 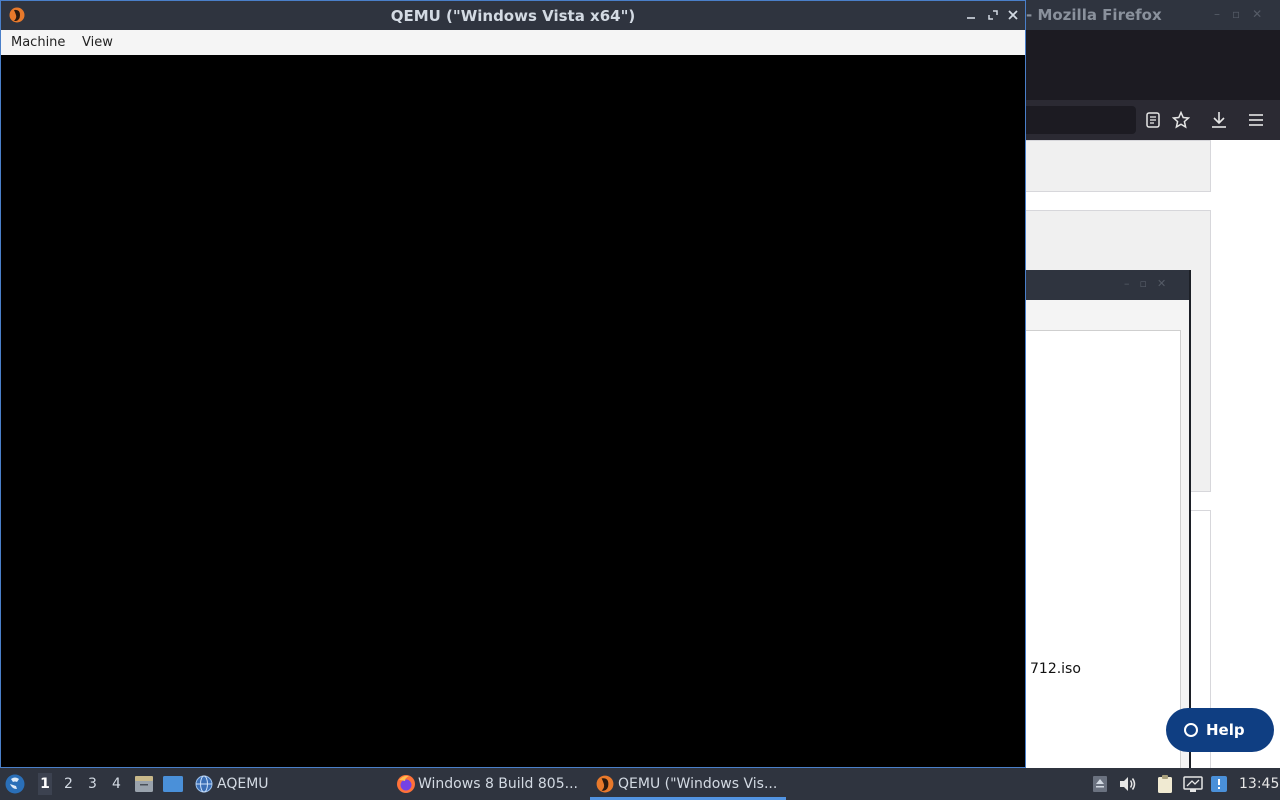 I want to click on hamburger-menu-icon, so click(x=1256, y=120).